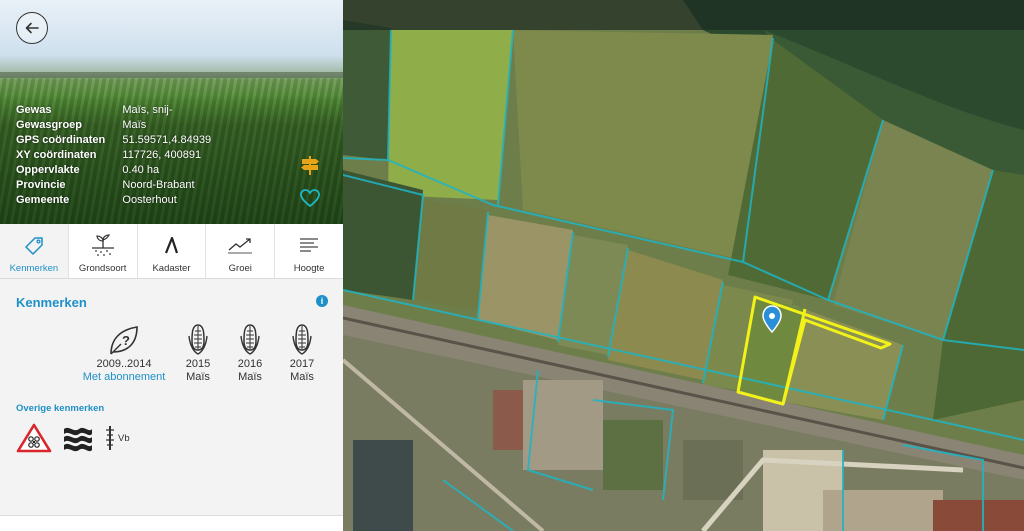  Describe the element at coordinates (116, 125) in the screenshot. I see `detail-row: Gewasgroep Maïs` at that location.